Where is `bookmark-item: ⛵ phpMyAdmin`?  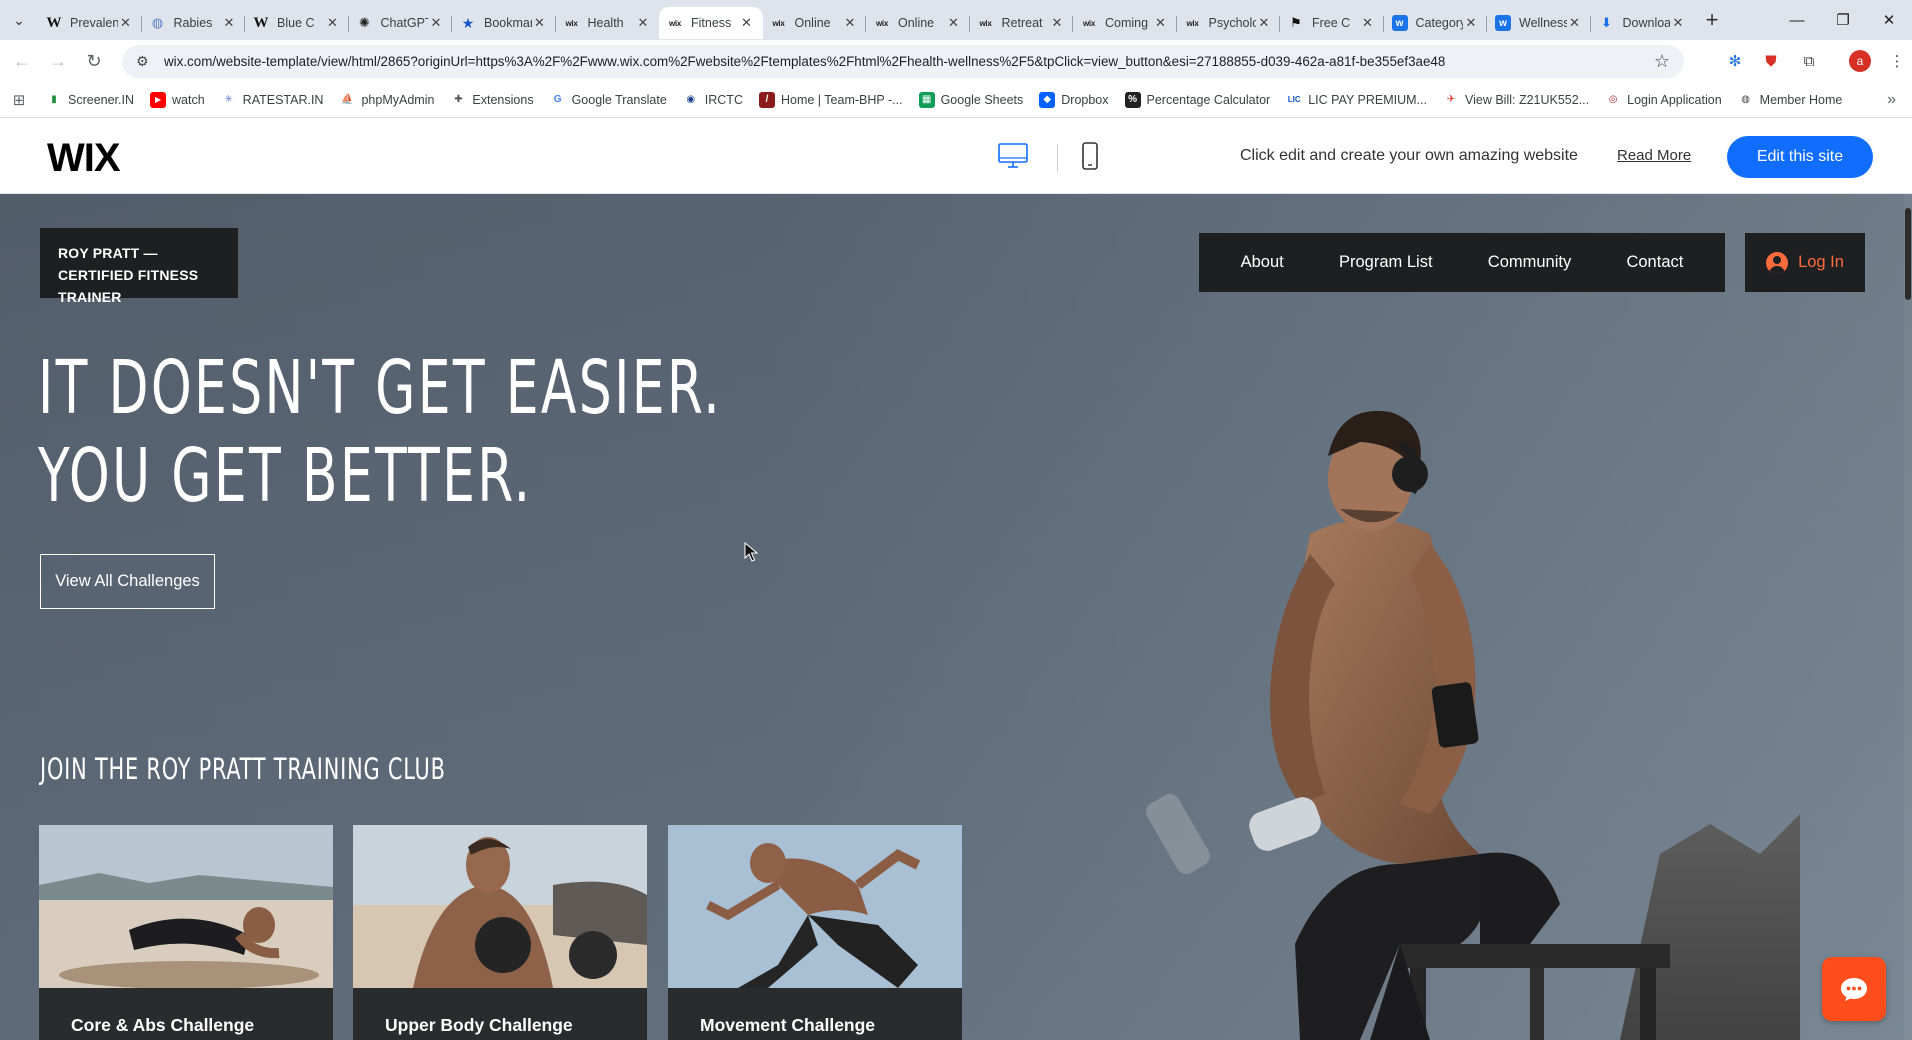
bookmark-item: ⛵ phpMyAdmin is located at coordinates (386, 100).